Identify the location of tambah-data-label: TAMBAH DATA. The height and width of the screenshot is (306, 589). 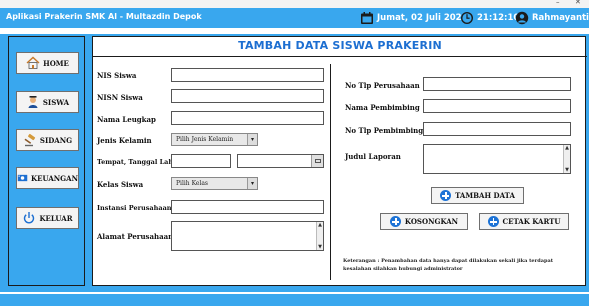
(485, 195).